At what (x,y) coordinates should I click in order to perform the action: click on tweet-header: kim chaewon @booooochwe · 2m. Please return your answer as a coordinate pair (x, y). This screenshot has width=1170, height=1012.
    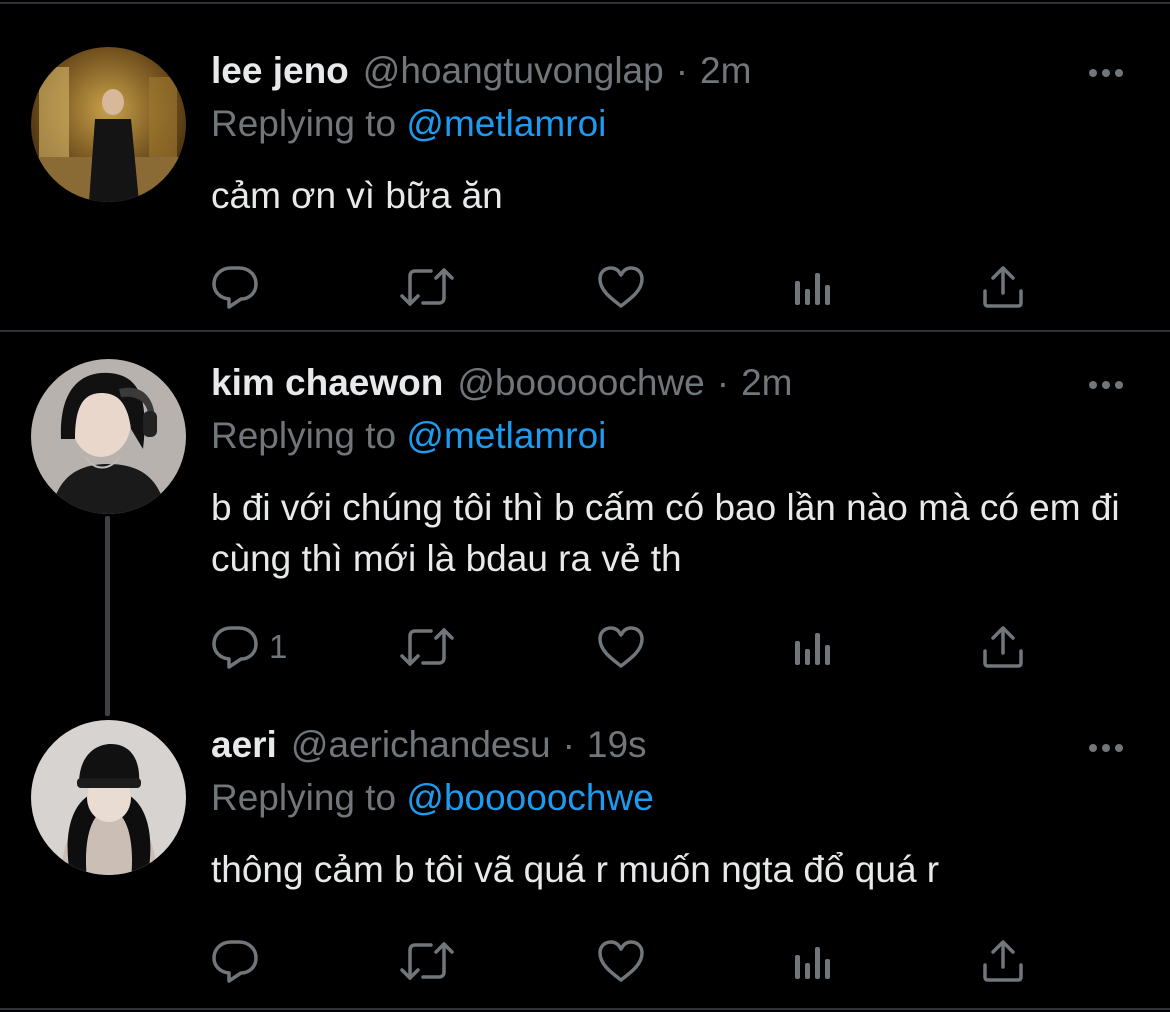
    Looking at the image, I should click on (502, 386).